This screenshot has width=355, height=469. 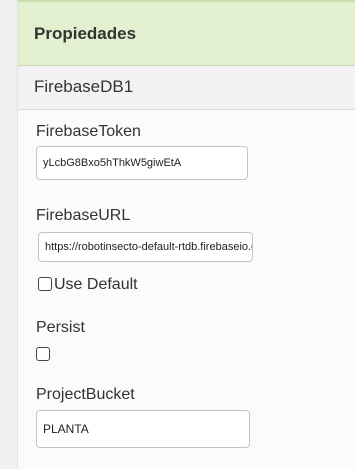 I want to click on project-bucket-input: PLANTA, so click(x=143, y=429).